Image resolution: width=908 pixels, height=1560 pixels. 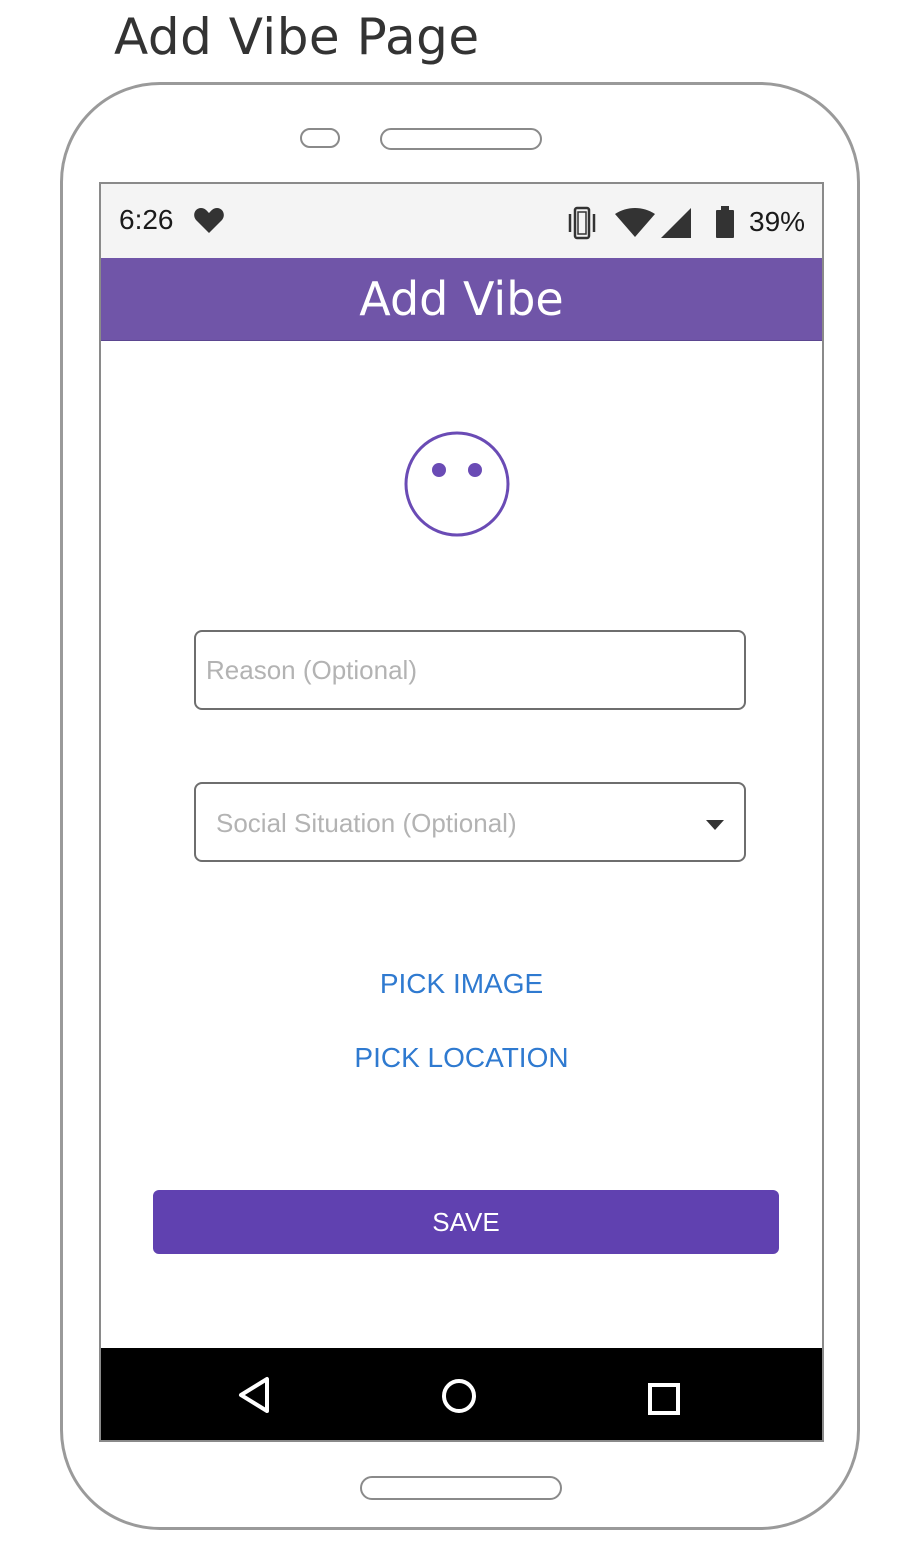 What do you see at coordinates (461, 984) in the screenshot?
I see `pick-image-button: PICK IMAGE` at bounding box center [461, 984].